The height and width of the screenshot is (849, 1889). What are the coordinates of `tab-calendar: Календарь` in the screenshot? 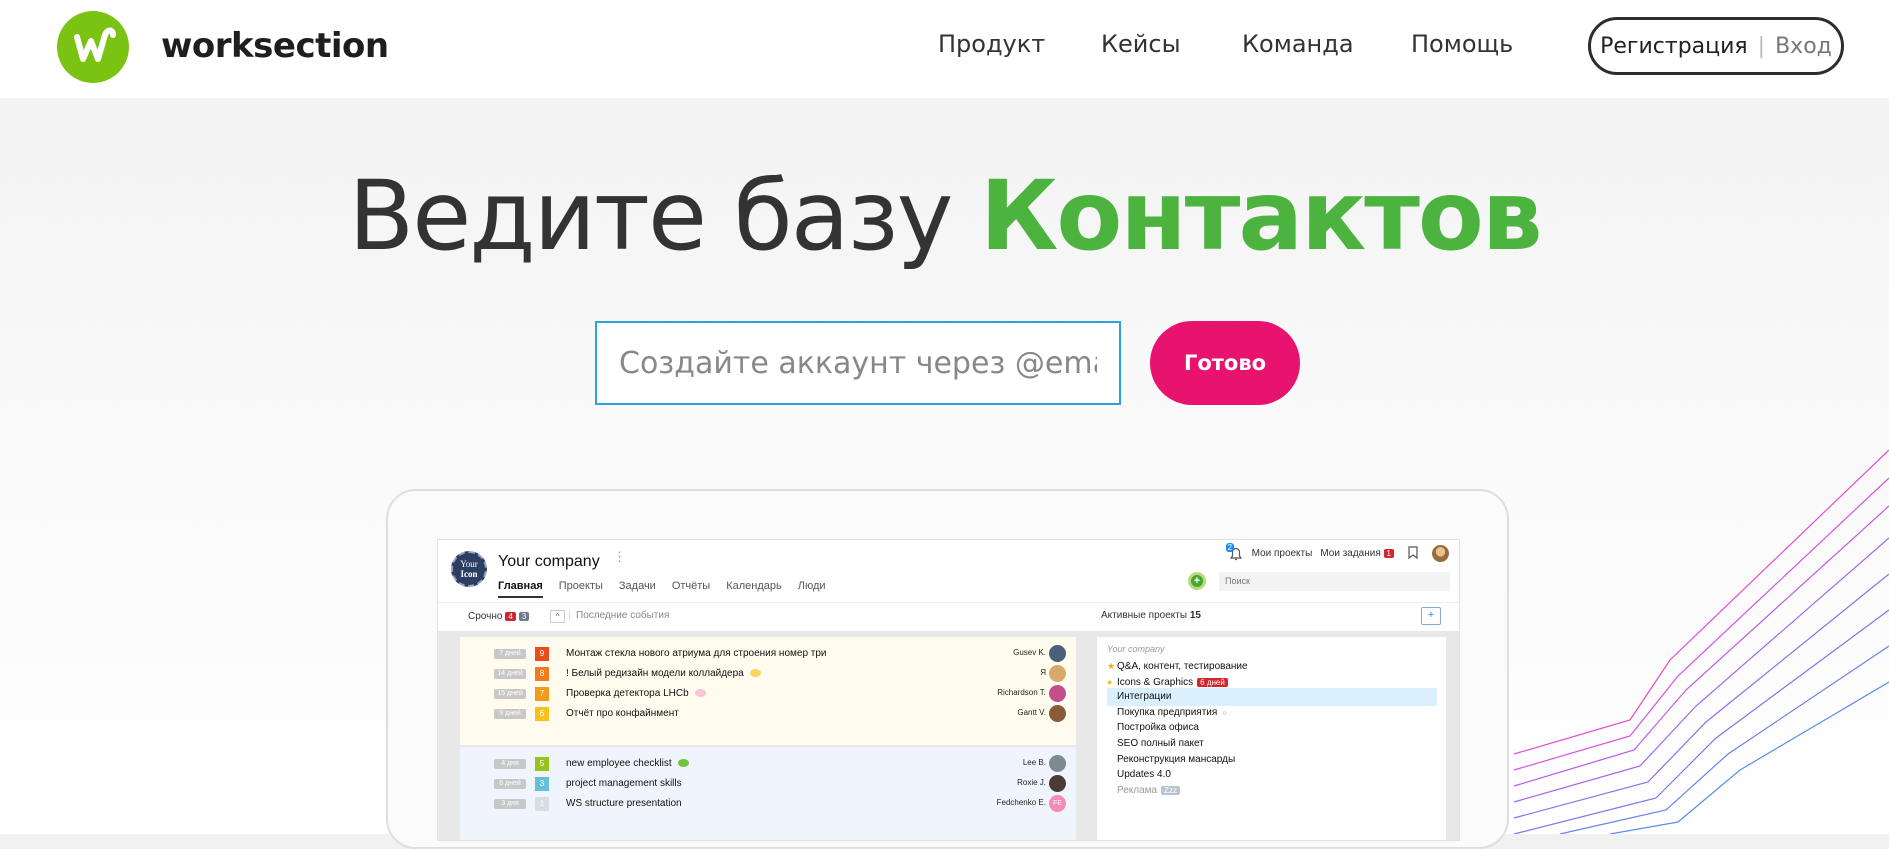 It's located at (754, 589).